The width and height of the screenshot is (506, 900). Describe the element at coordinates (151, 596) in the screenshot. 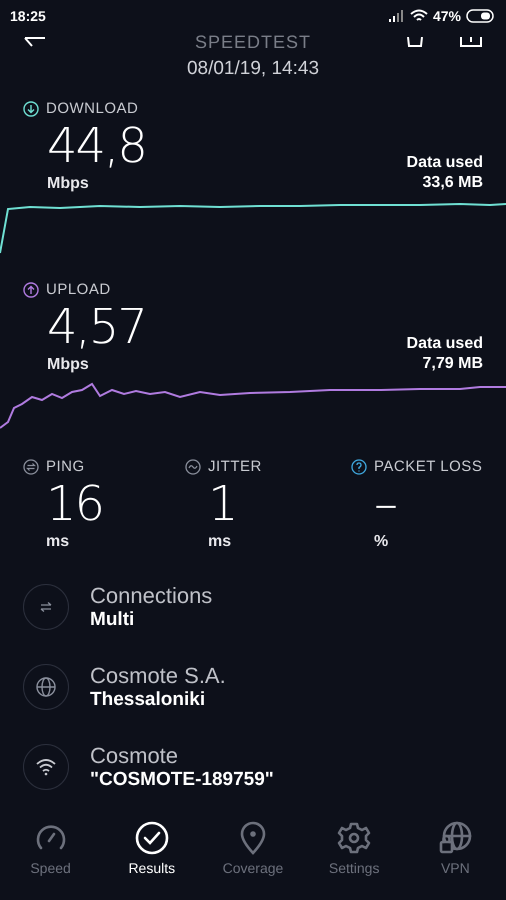

I see `info-title: Connections` at that location.